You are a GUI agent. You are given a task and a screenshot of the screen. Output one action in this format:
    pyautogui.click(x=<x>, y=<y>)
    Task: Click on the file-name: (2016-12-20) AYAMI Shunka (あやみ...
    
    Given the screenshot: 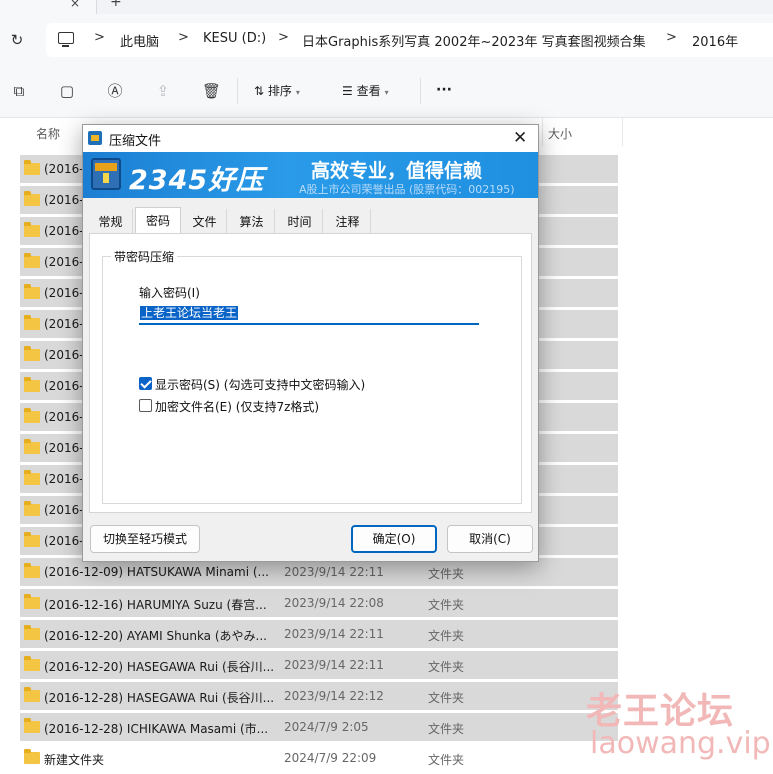 What is the action you would take?
    pyautogui.click(x=155, y=636)
    